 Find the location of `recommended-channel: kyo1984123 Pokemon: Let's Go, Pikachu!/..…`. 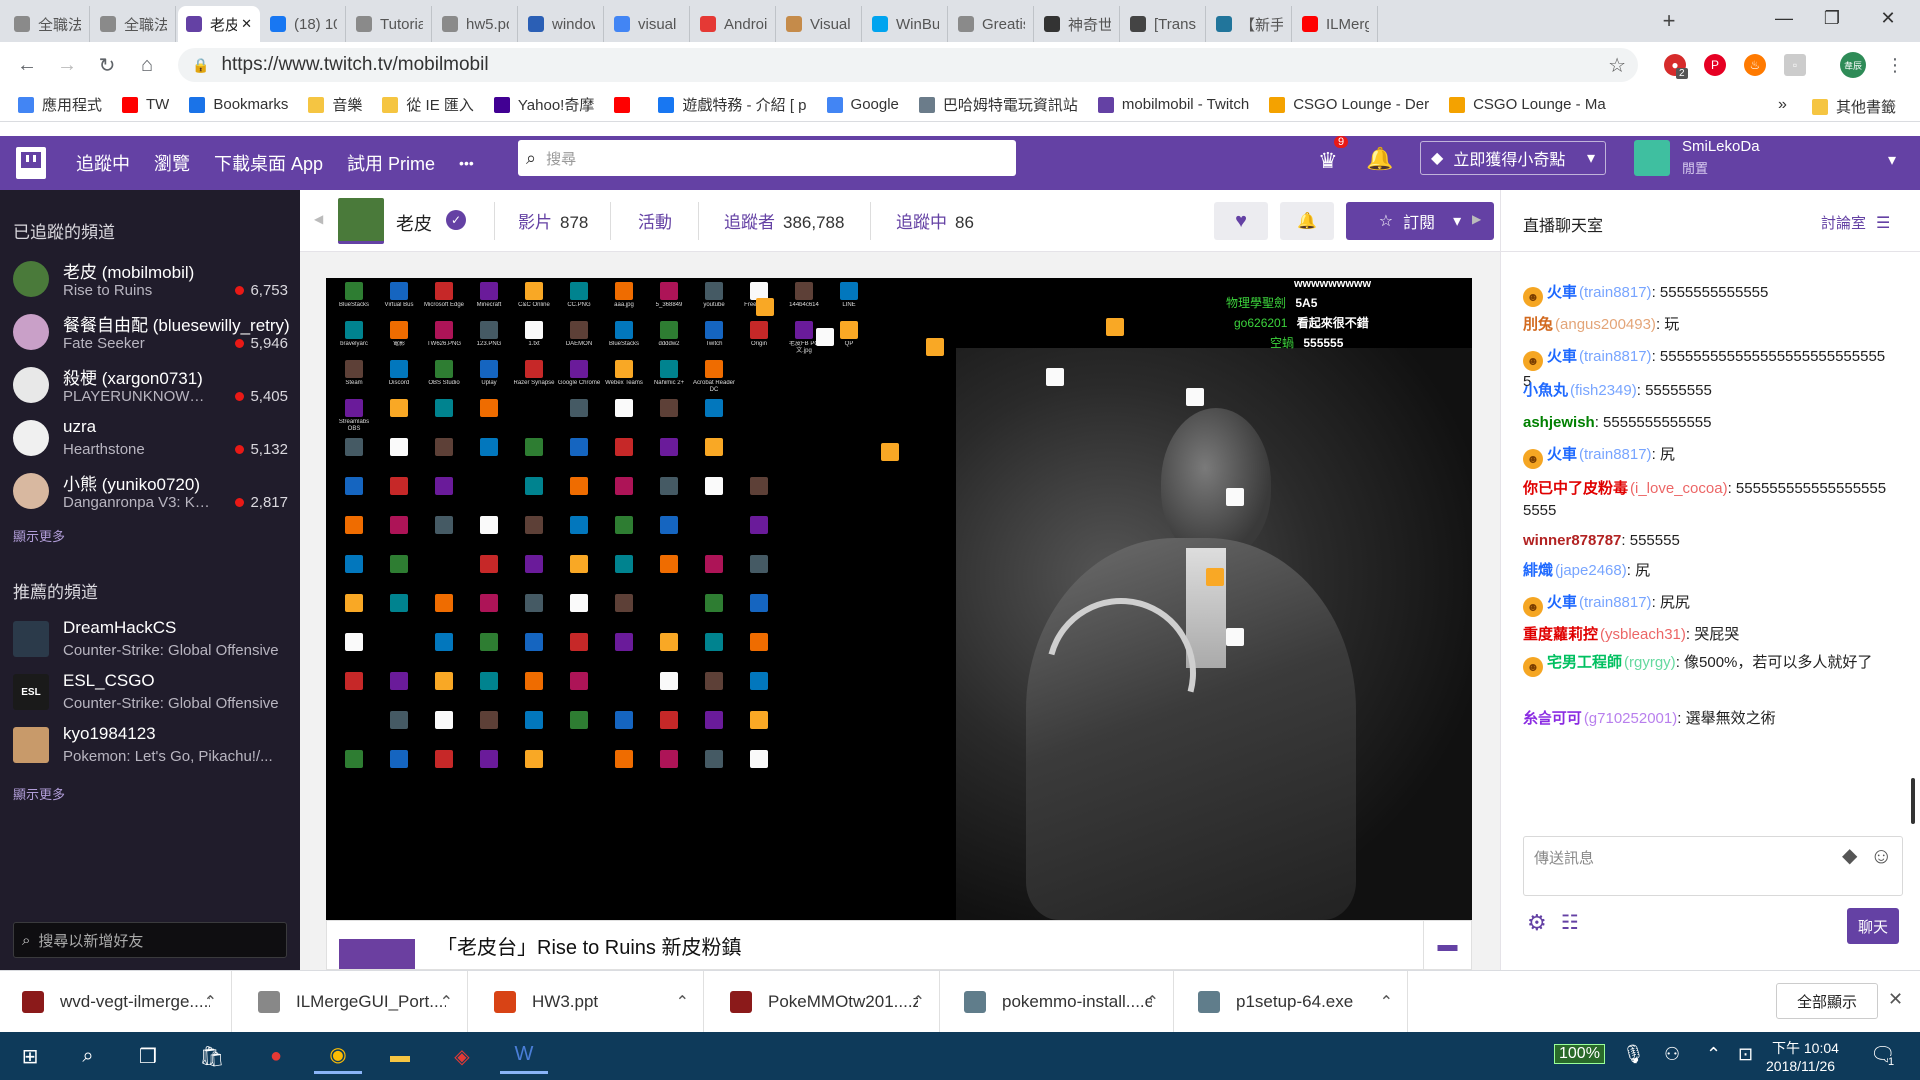

recommended-channel: kyo1984123 Pokemon: Let's Go, Pikachu!/..… is located at coordinates (150, 744).